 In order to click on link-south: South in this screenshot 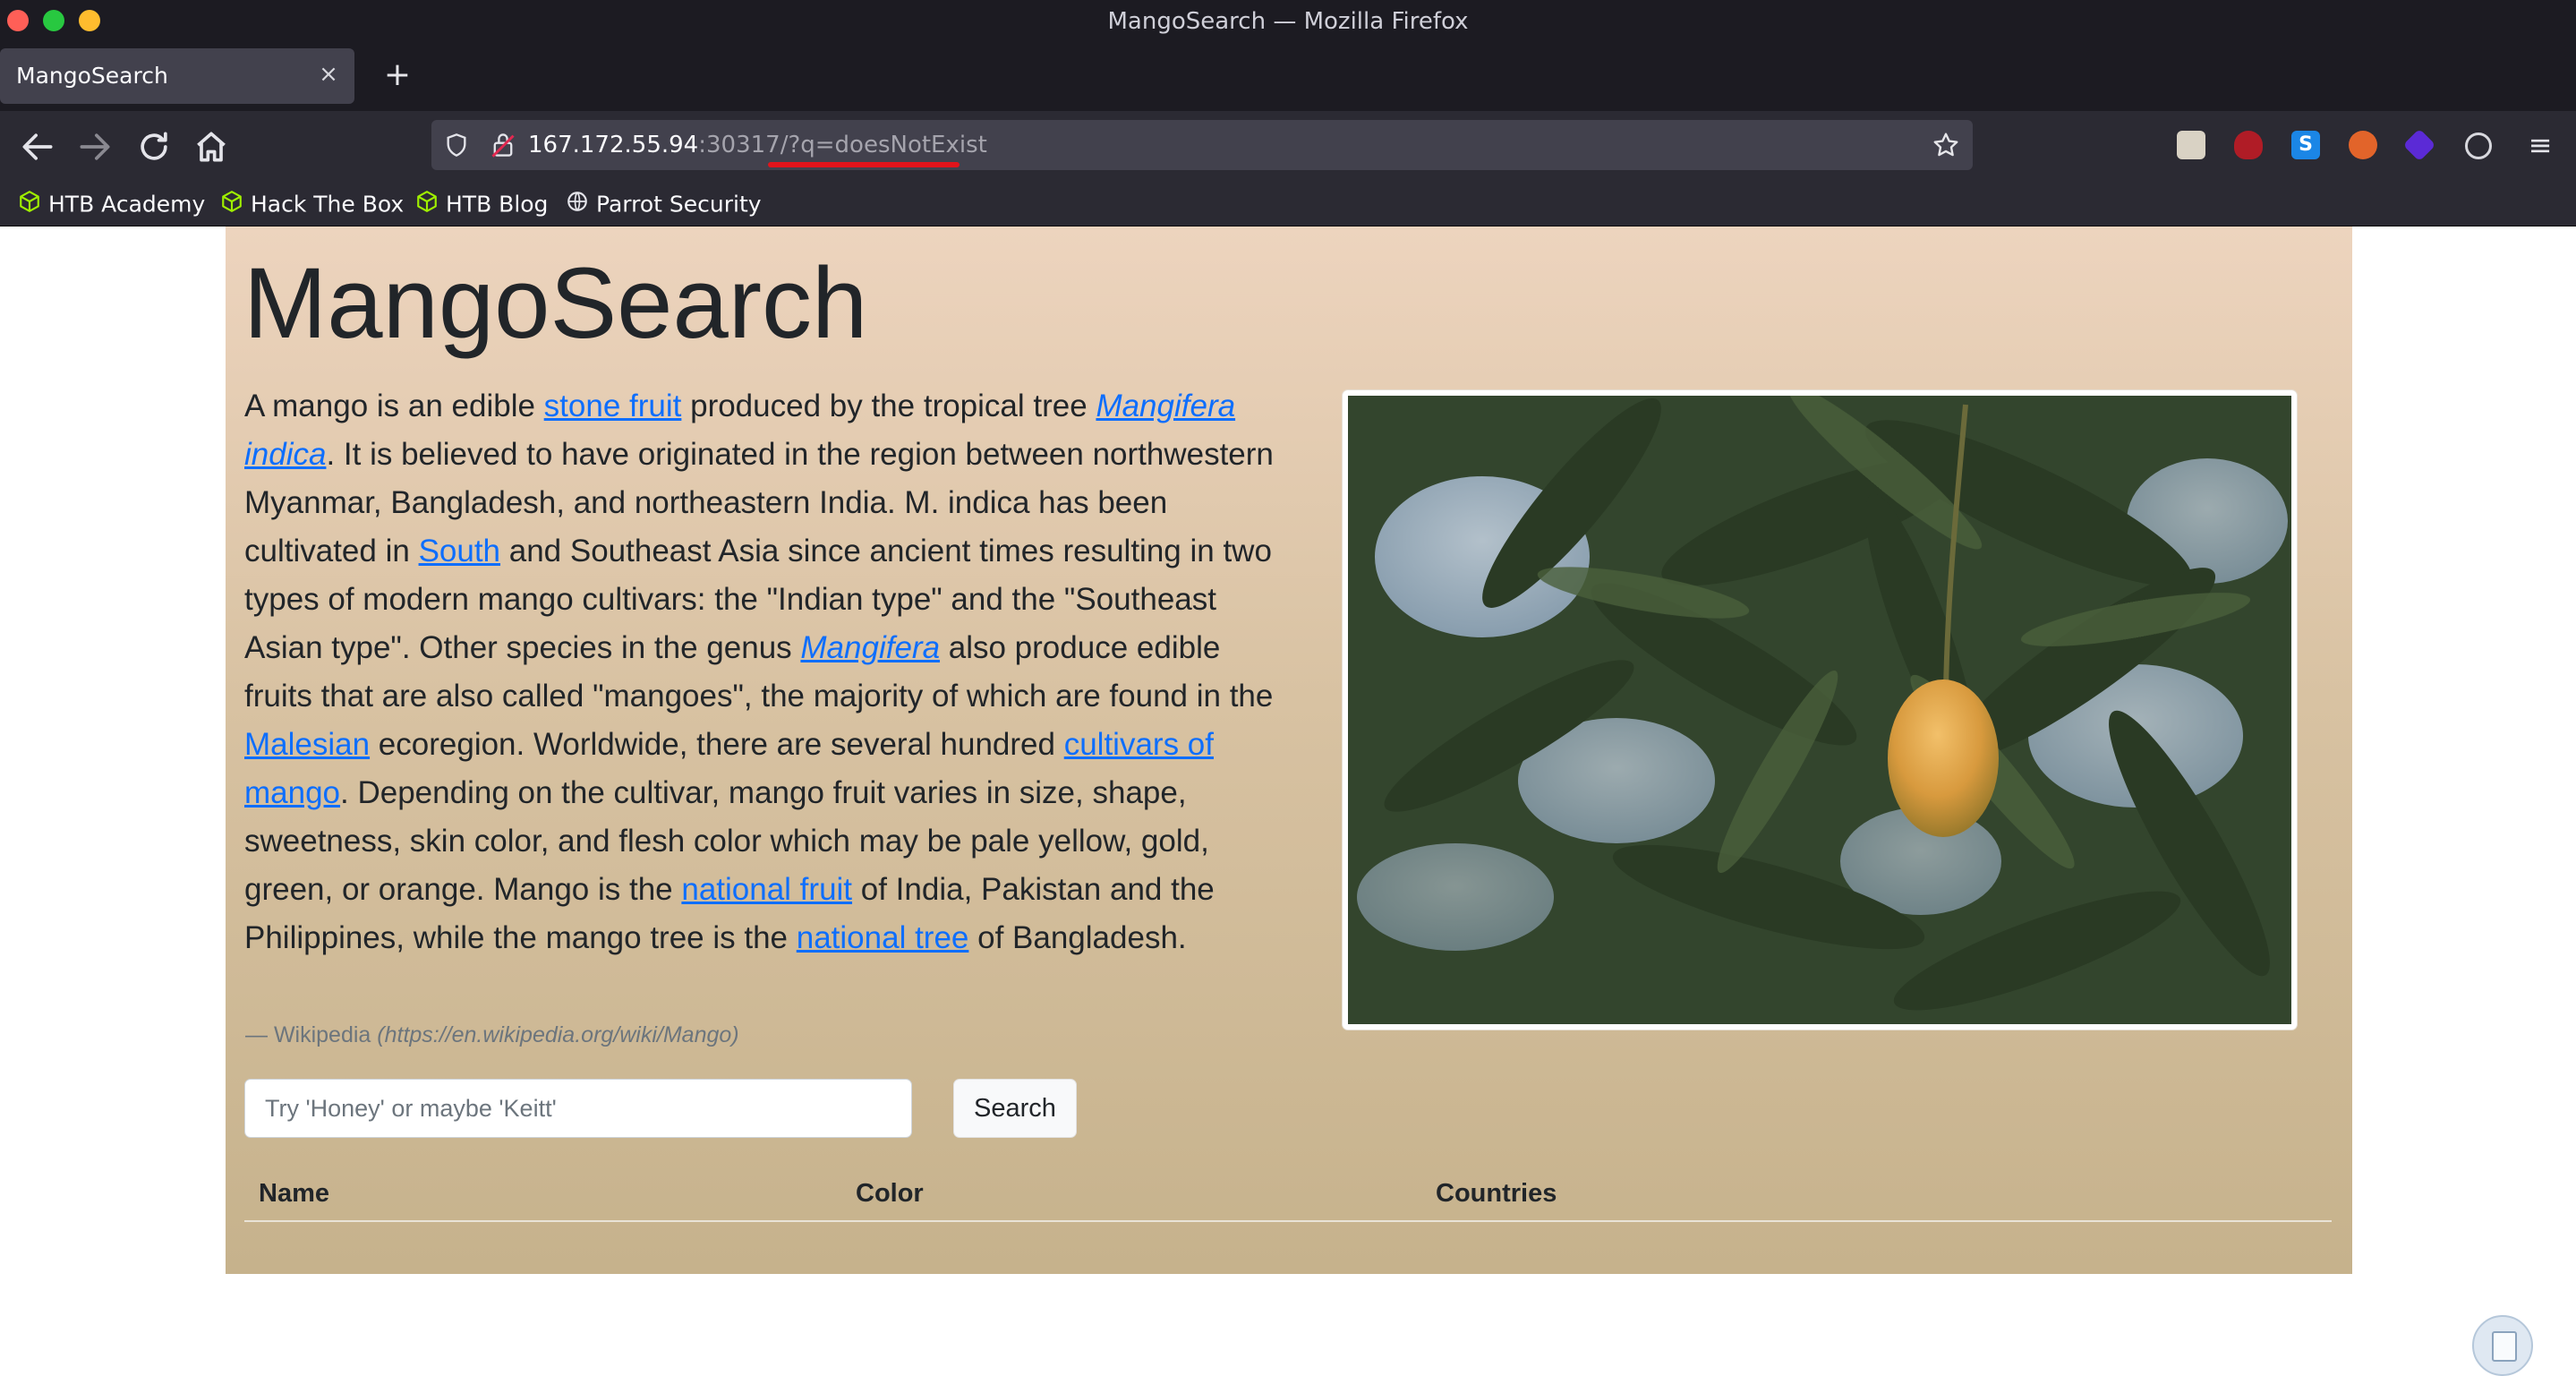, I will do `click(459, 551)`.